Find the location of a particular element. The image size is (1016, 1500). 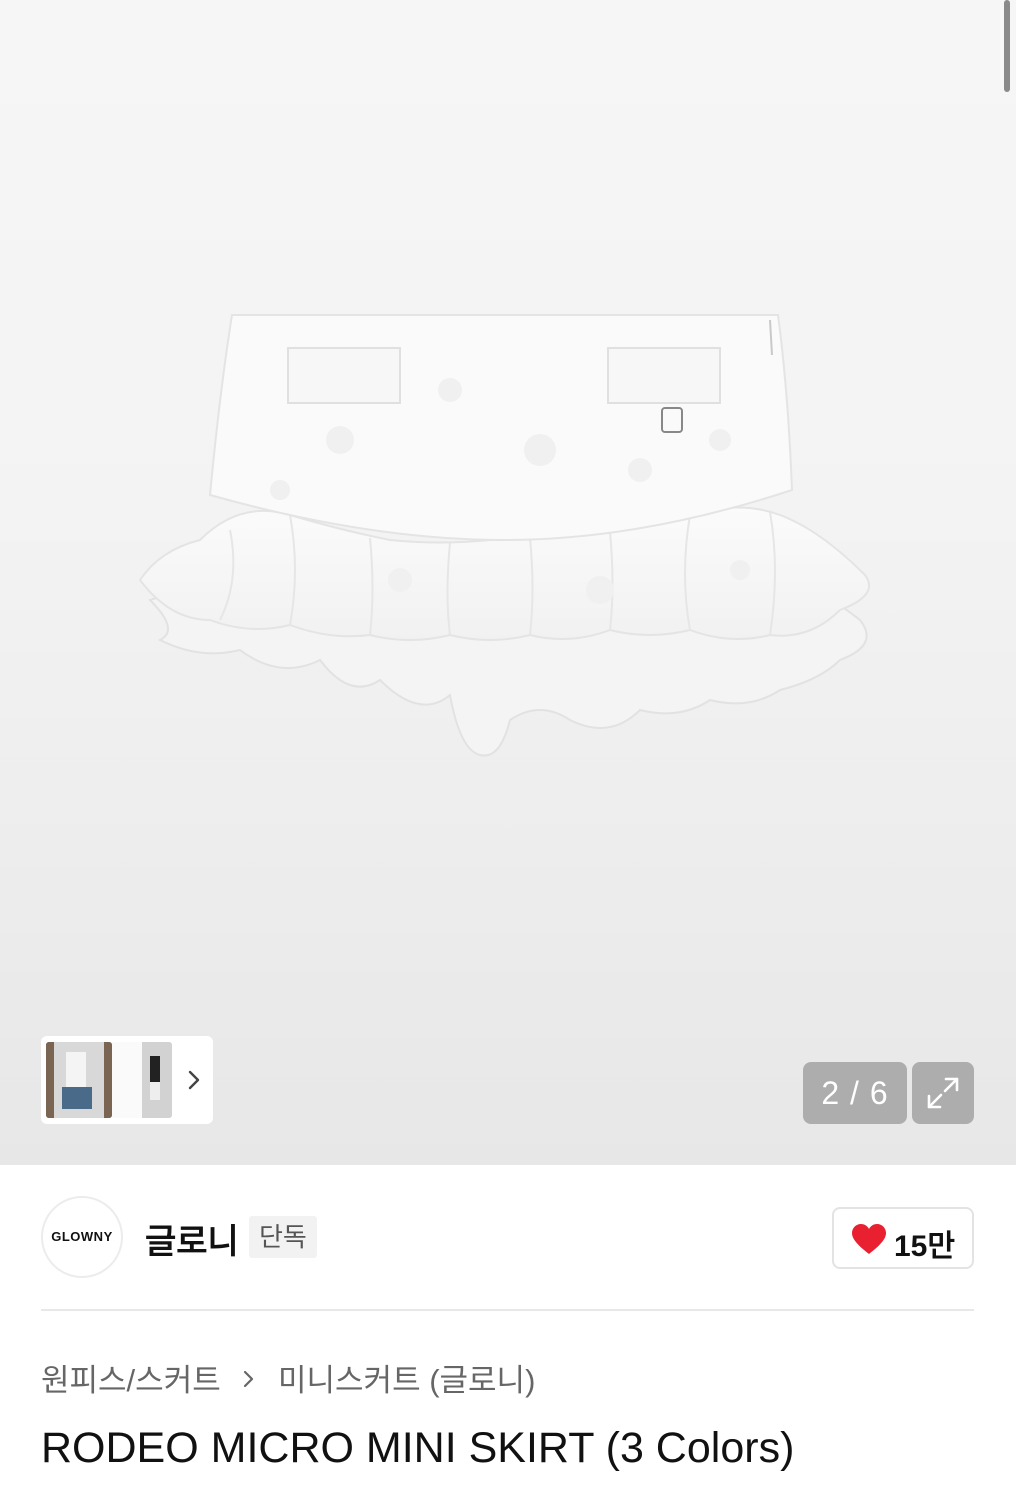

breadcrumb-item-subcategory: 미니스커트 (글로니) is located at coordinates (406, 1380).